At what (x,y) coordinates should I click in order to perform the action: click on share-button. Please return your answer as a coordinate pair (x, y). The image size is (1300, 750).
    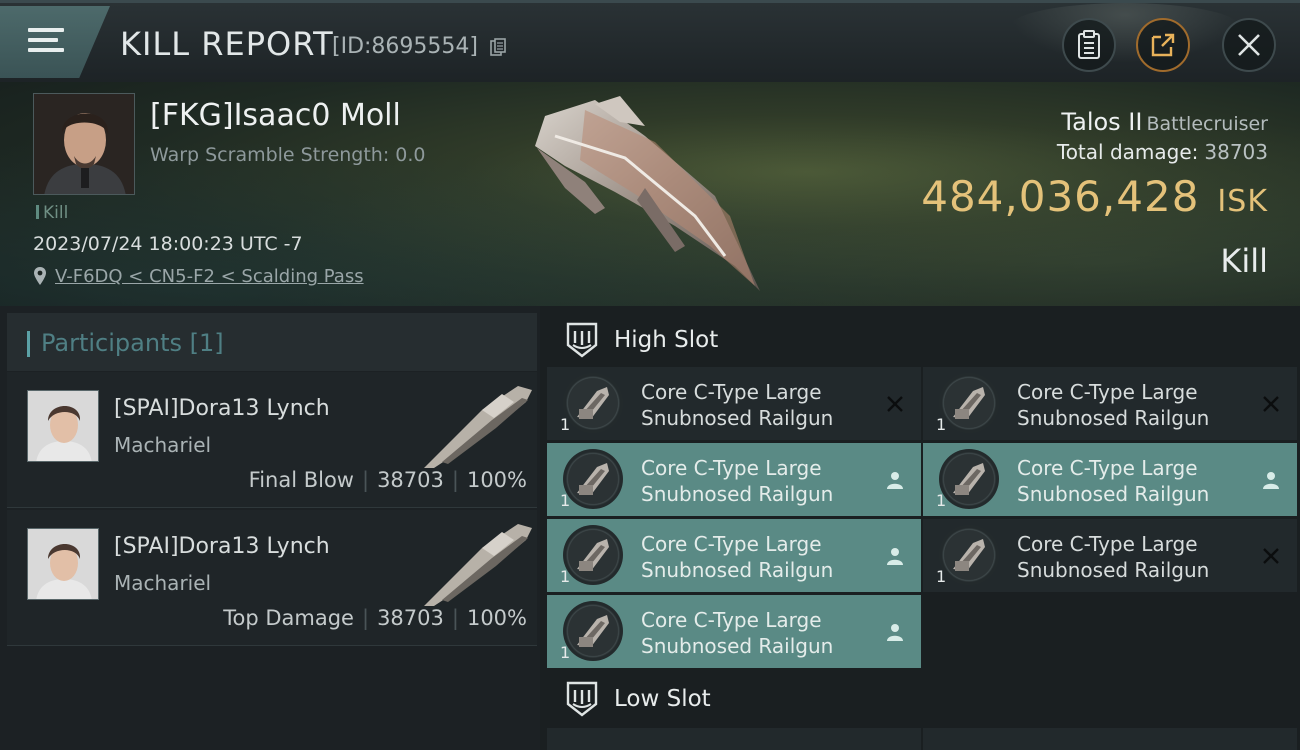
    Looking at the image, I should click on (1163, 45).